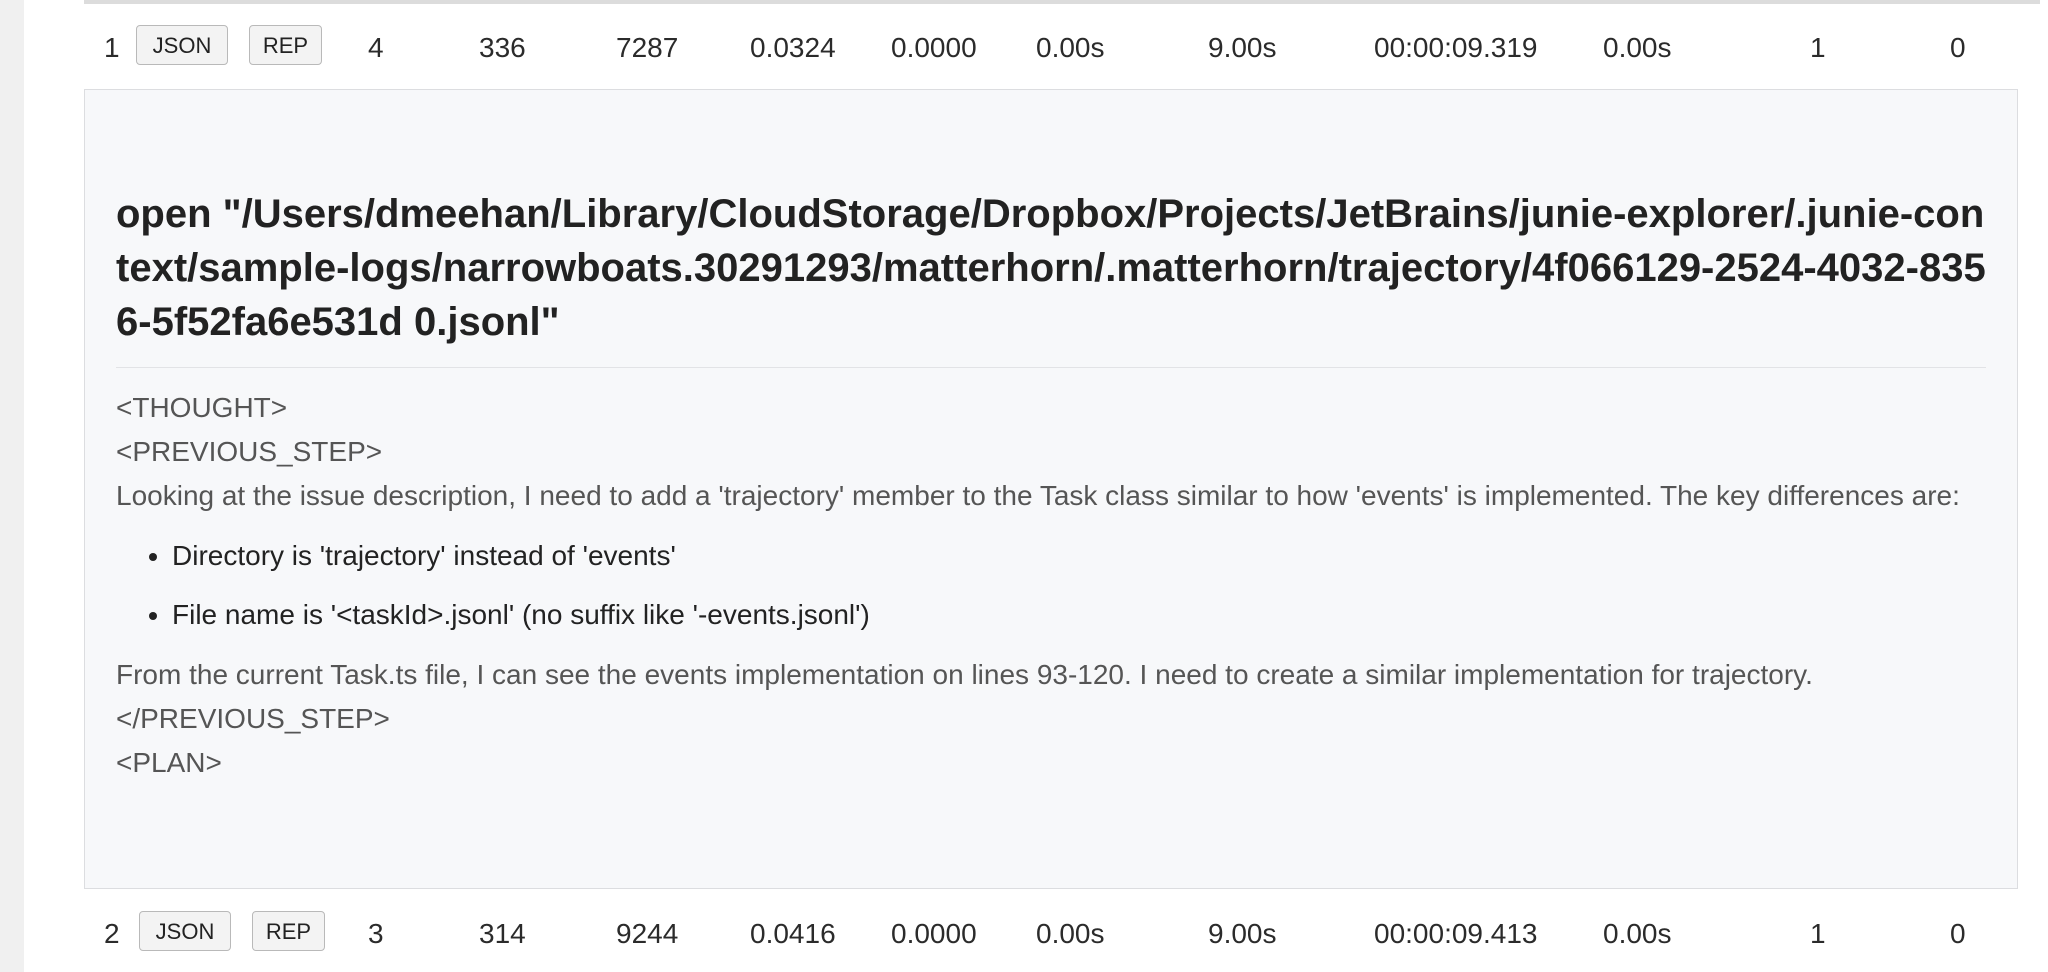 This screenshot has height=972, width=2048. I want to click on plan-open-tag: <PLAN>, so click(169, 762).